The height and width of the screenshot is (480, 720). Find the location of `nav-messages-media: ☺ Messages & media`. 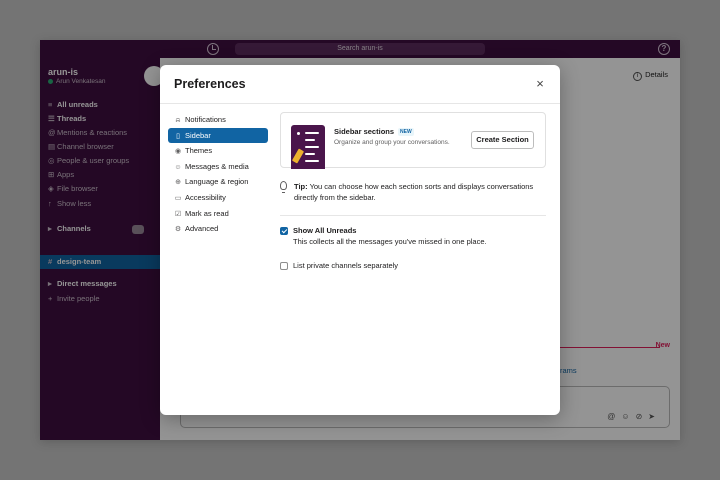

nav-messages-media: ☺ Messages & media is located at coordinates (218, 167).